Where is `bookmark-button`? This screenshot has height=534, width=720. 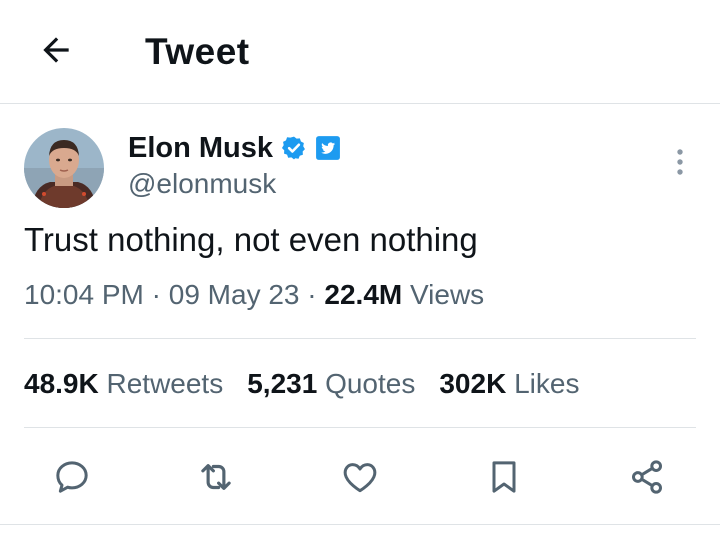 bookmark-button is located at coordinates (504, 477).